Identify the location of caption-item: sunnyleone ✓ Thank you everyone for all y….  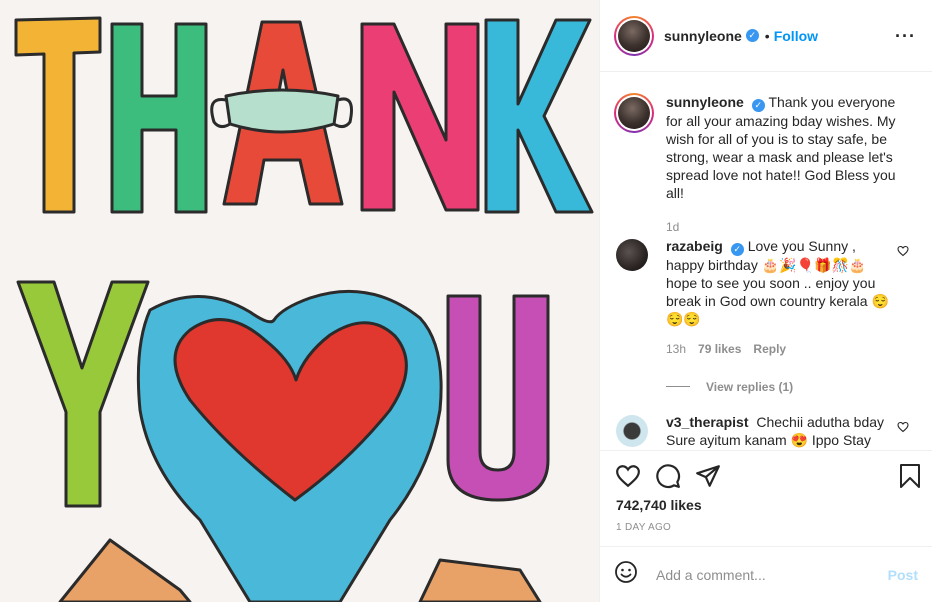
(766, 164).